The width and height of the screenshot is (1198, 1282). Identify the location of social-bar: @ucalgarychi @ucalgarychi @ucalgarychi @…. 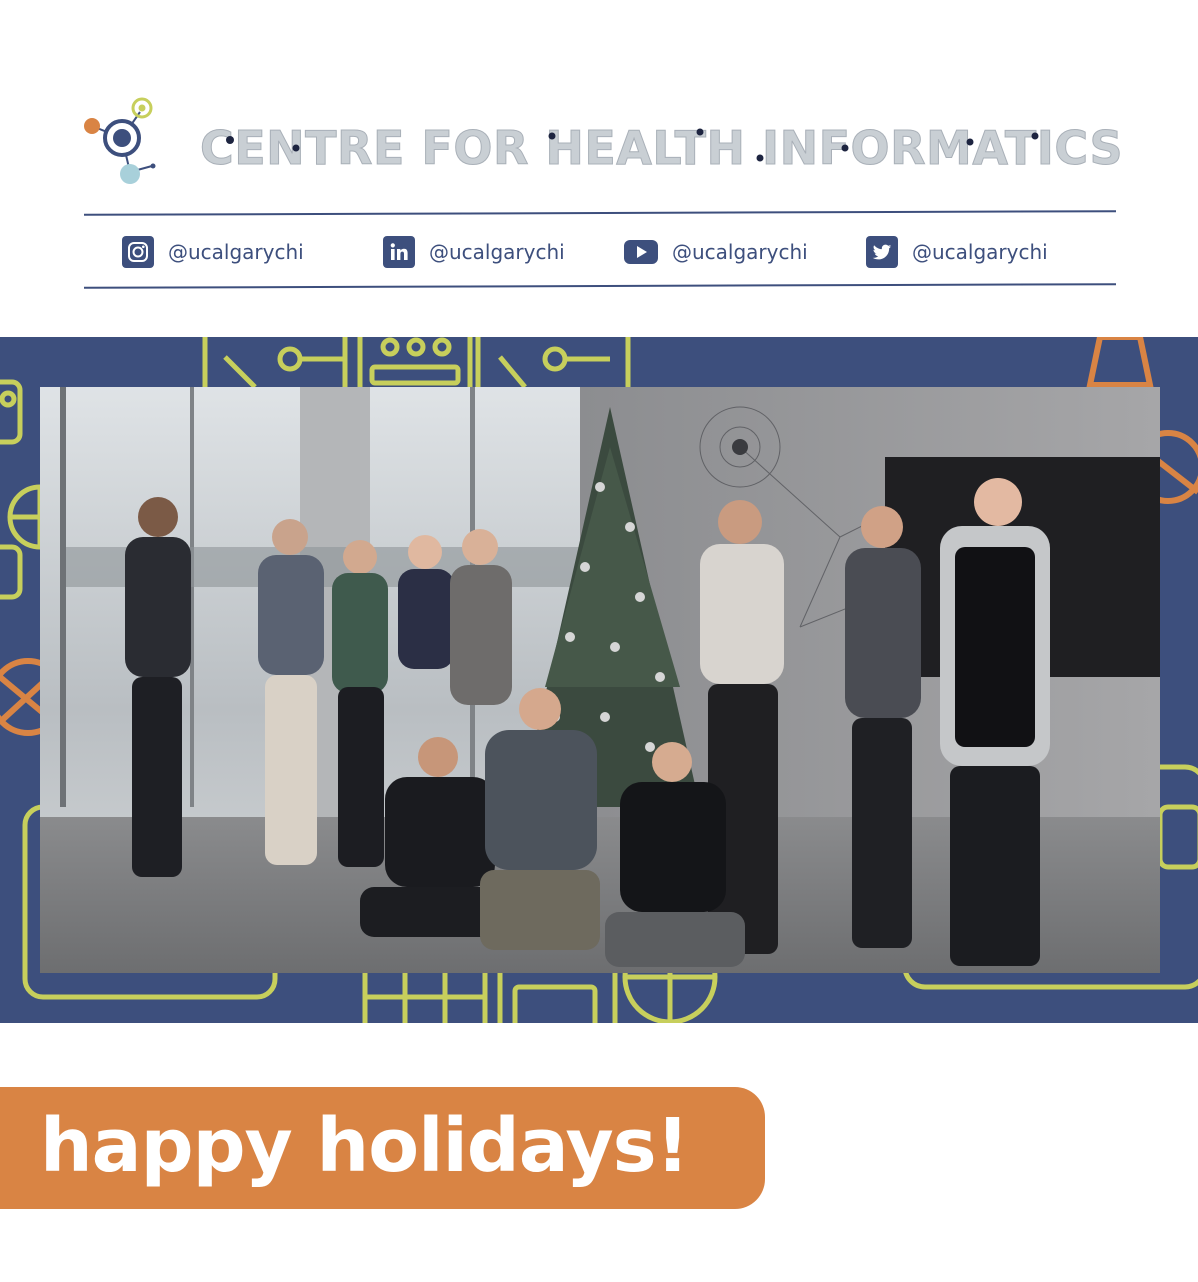
(600, 252).